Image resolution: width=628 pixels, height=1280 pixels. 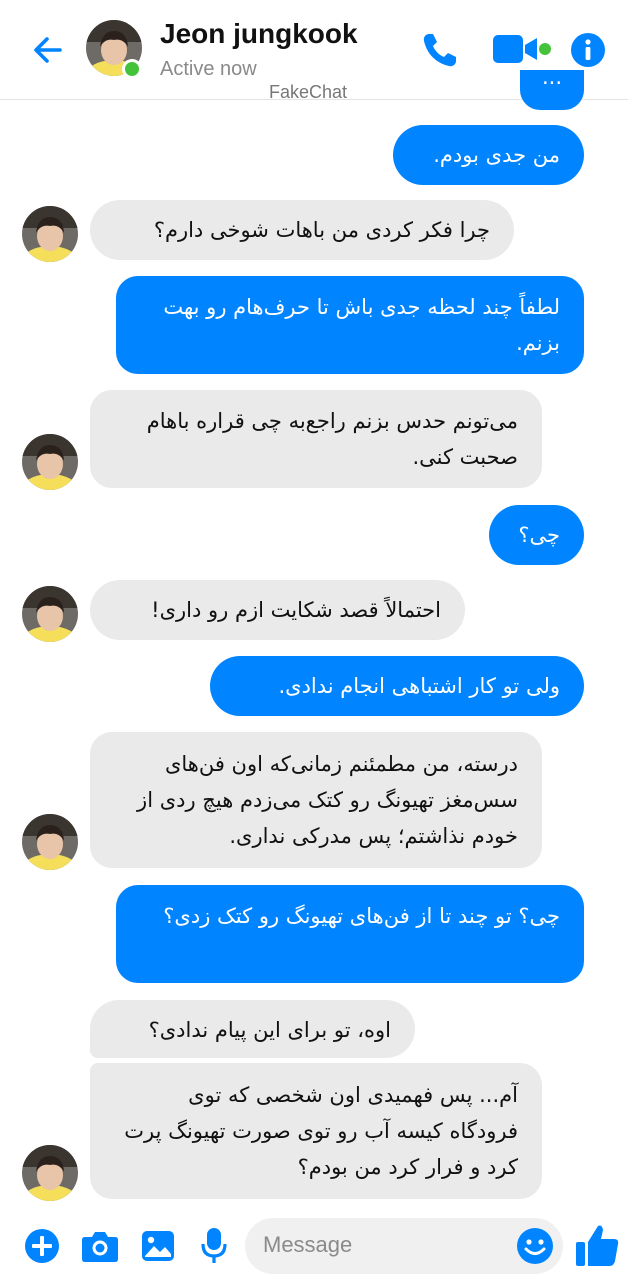 What do you see at coordinates (214, 1246) in the screenshot?
I see `microphone-icon` at bounding box center [214, 1246].